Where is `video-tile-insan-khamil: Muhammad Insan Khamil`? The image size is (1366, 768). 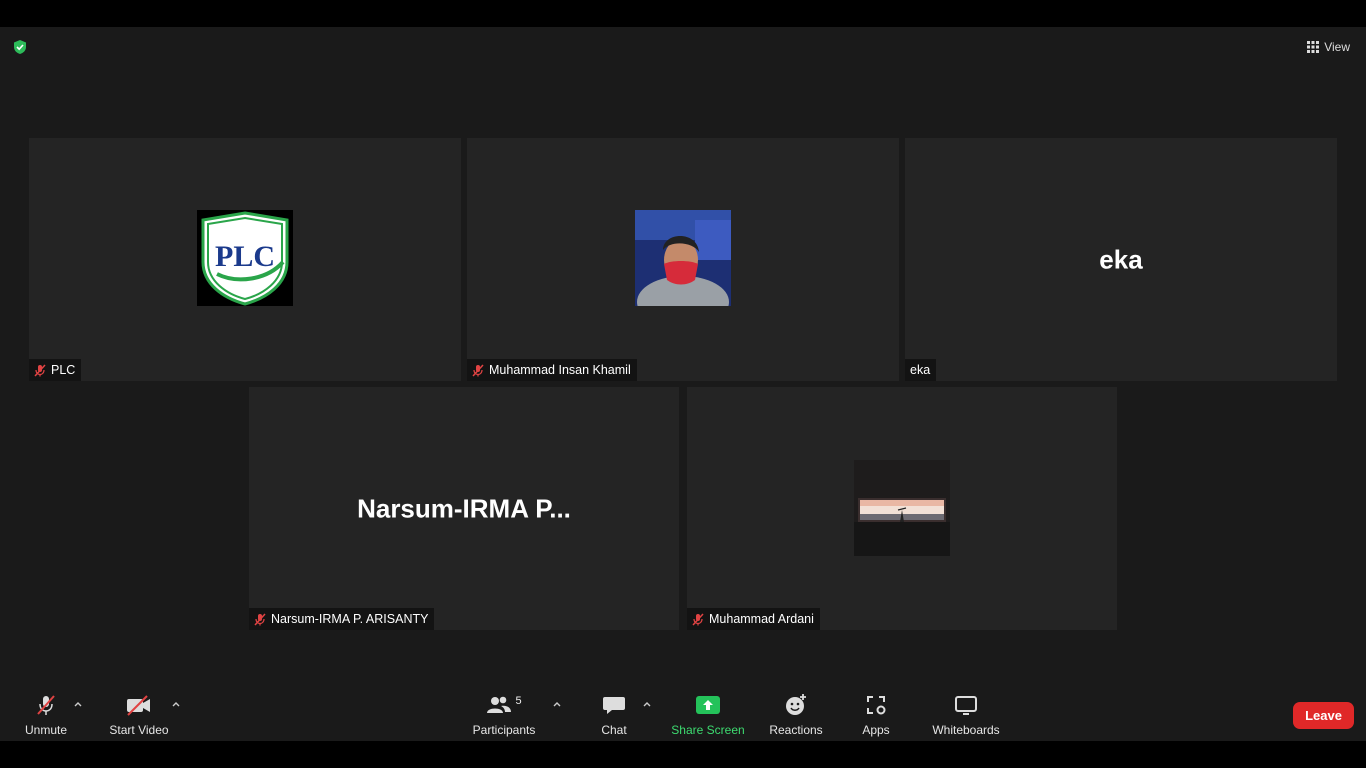
video-tile-insan-khamil: Muhammad Insan Khamil is located at coordinates (683, 259).